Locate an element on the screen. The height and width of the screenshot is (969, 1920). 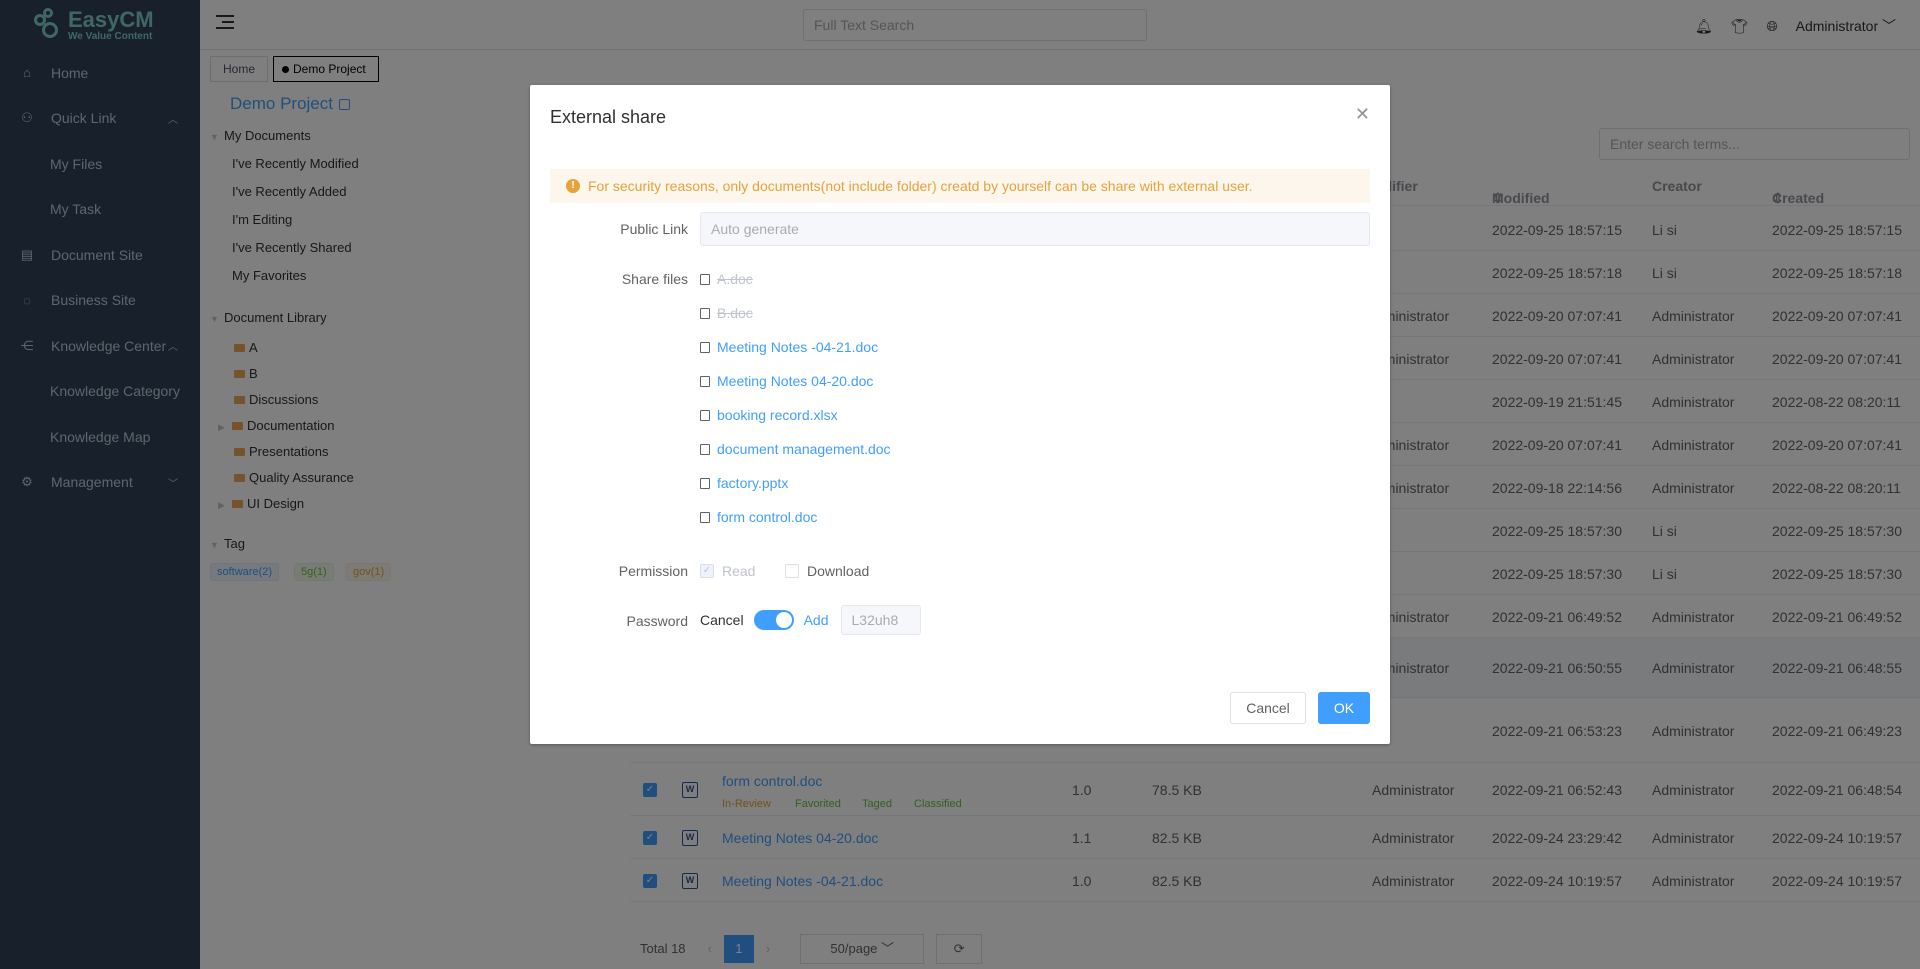
password-cancel-label: Cancel is located at coordinates (722, 620).